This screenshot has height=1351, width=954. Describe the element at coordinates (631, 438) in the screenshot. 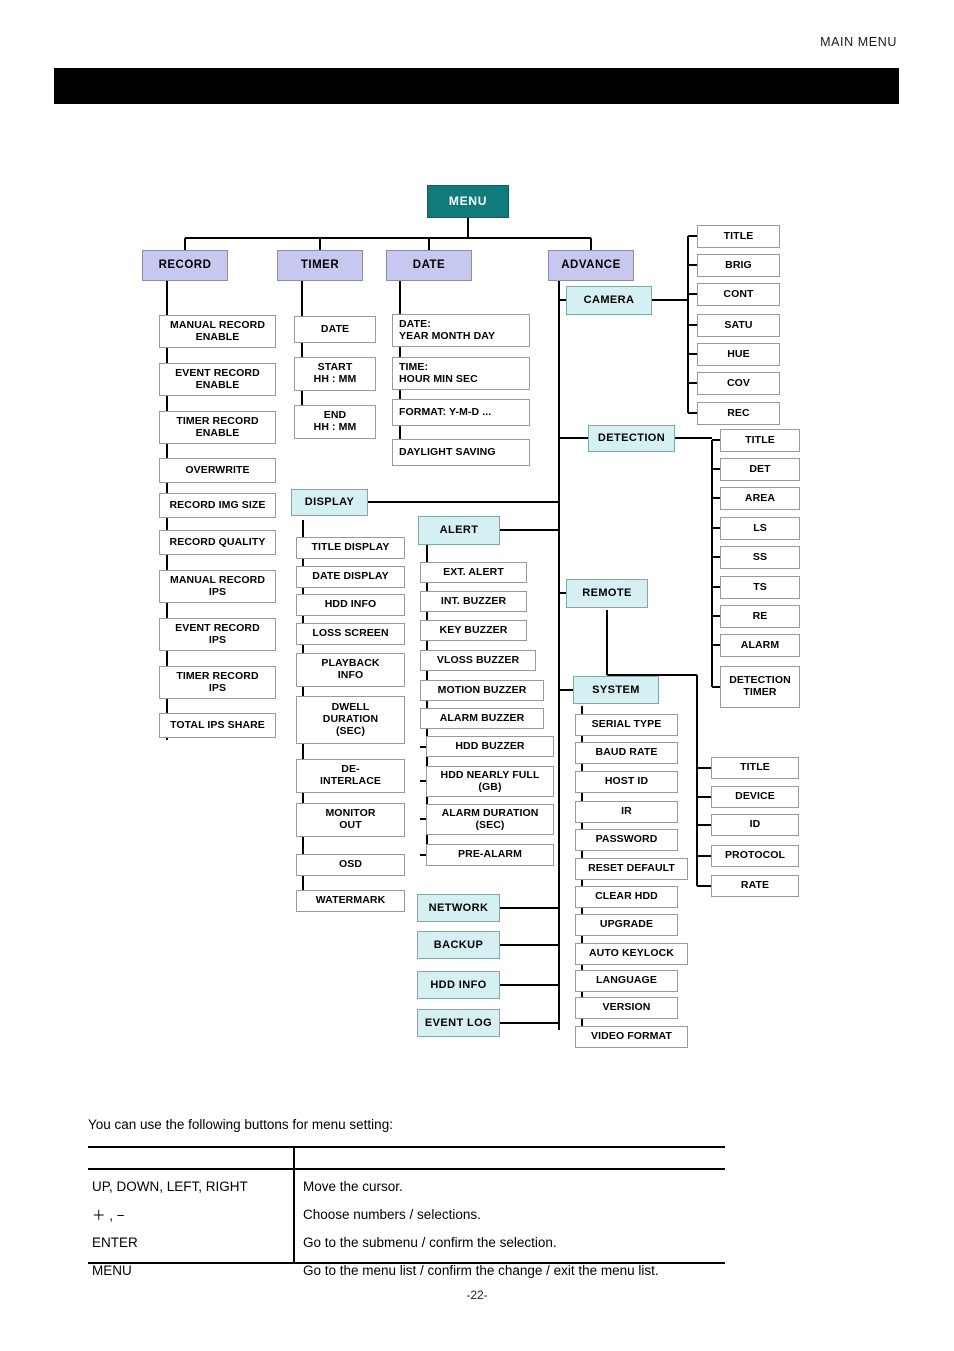

I see `node-detection: DETECTION` at that location.